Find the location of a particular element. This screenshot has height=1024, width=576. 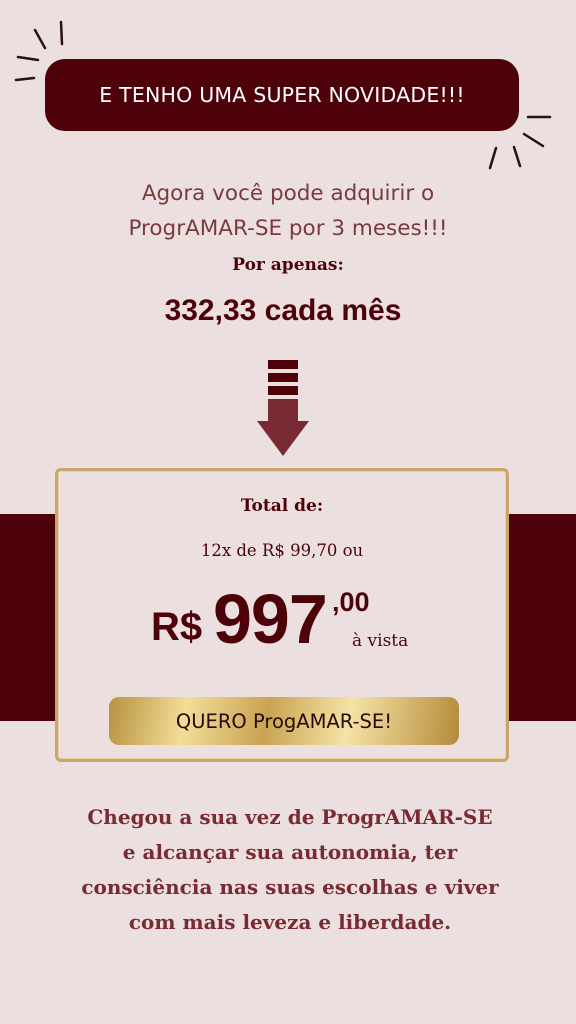

intro-line-1: Agora você pode adquirir o is located at coordinates (288, 193).